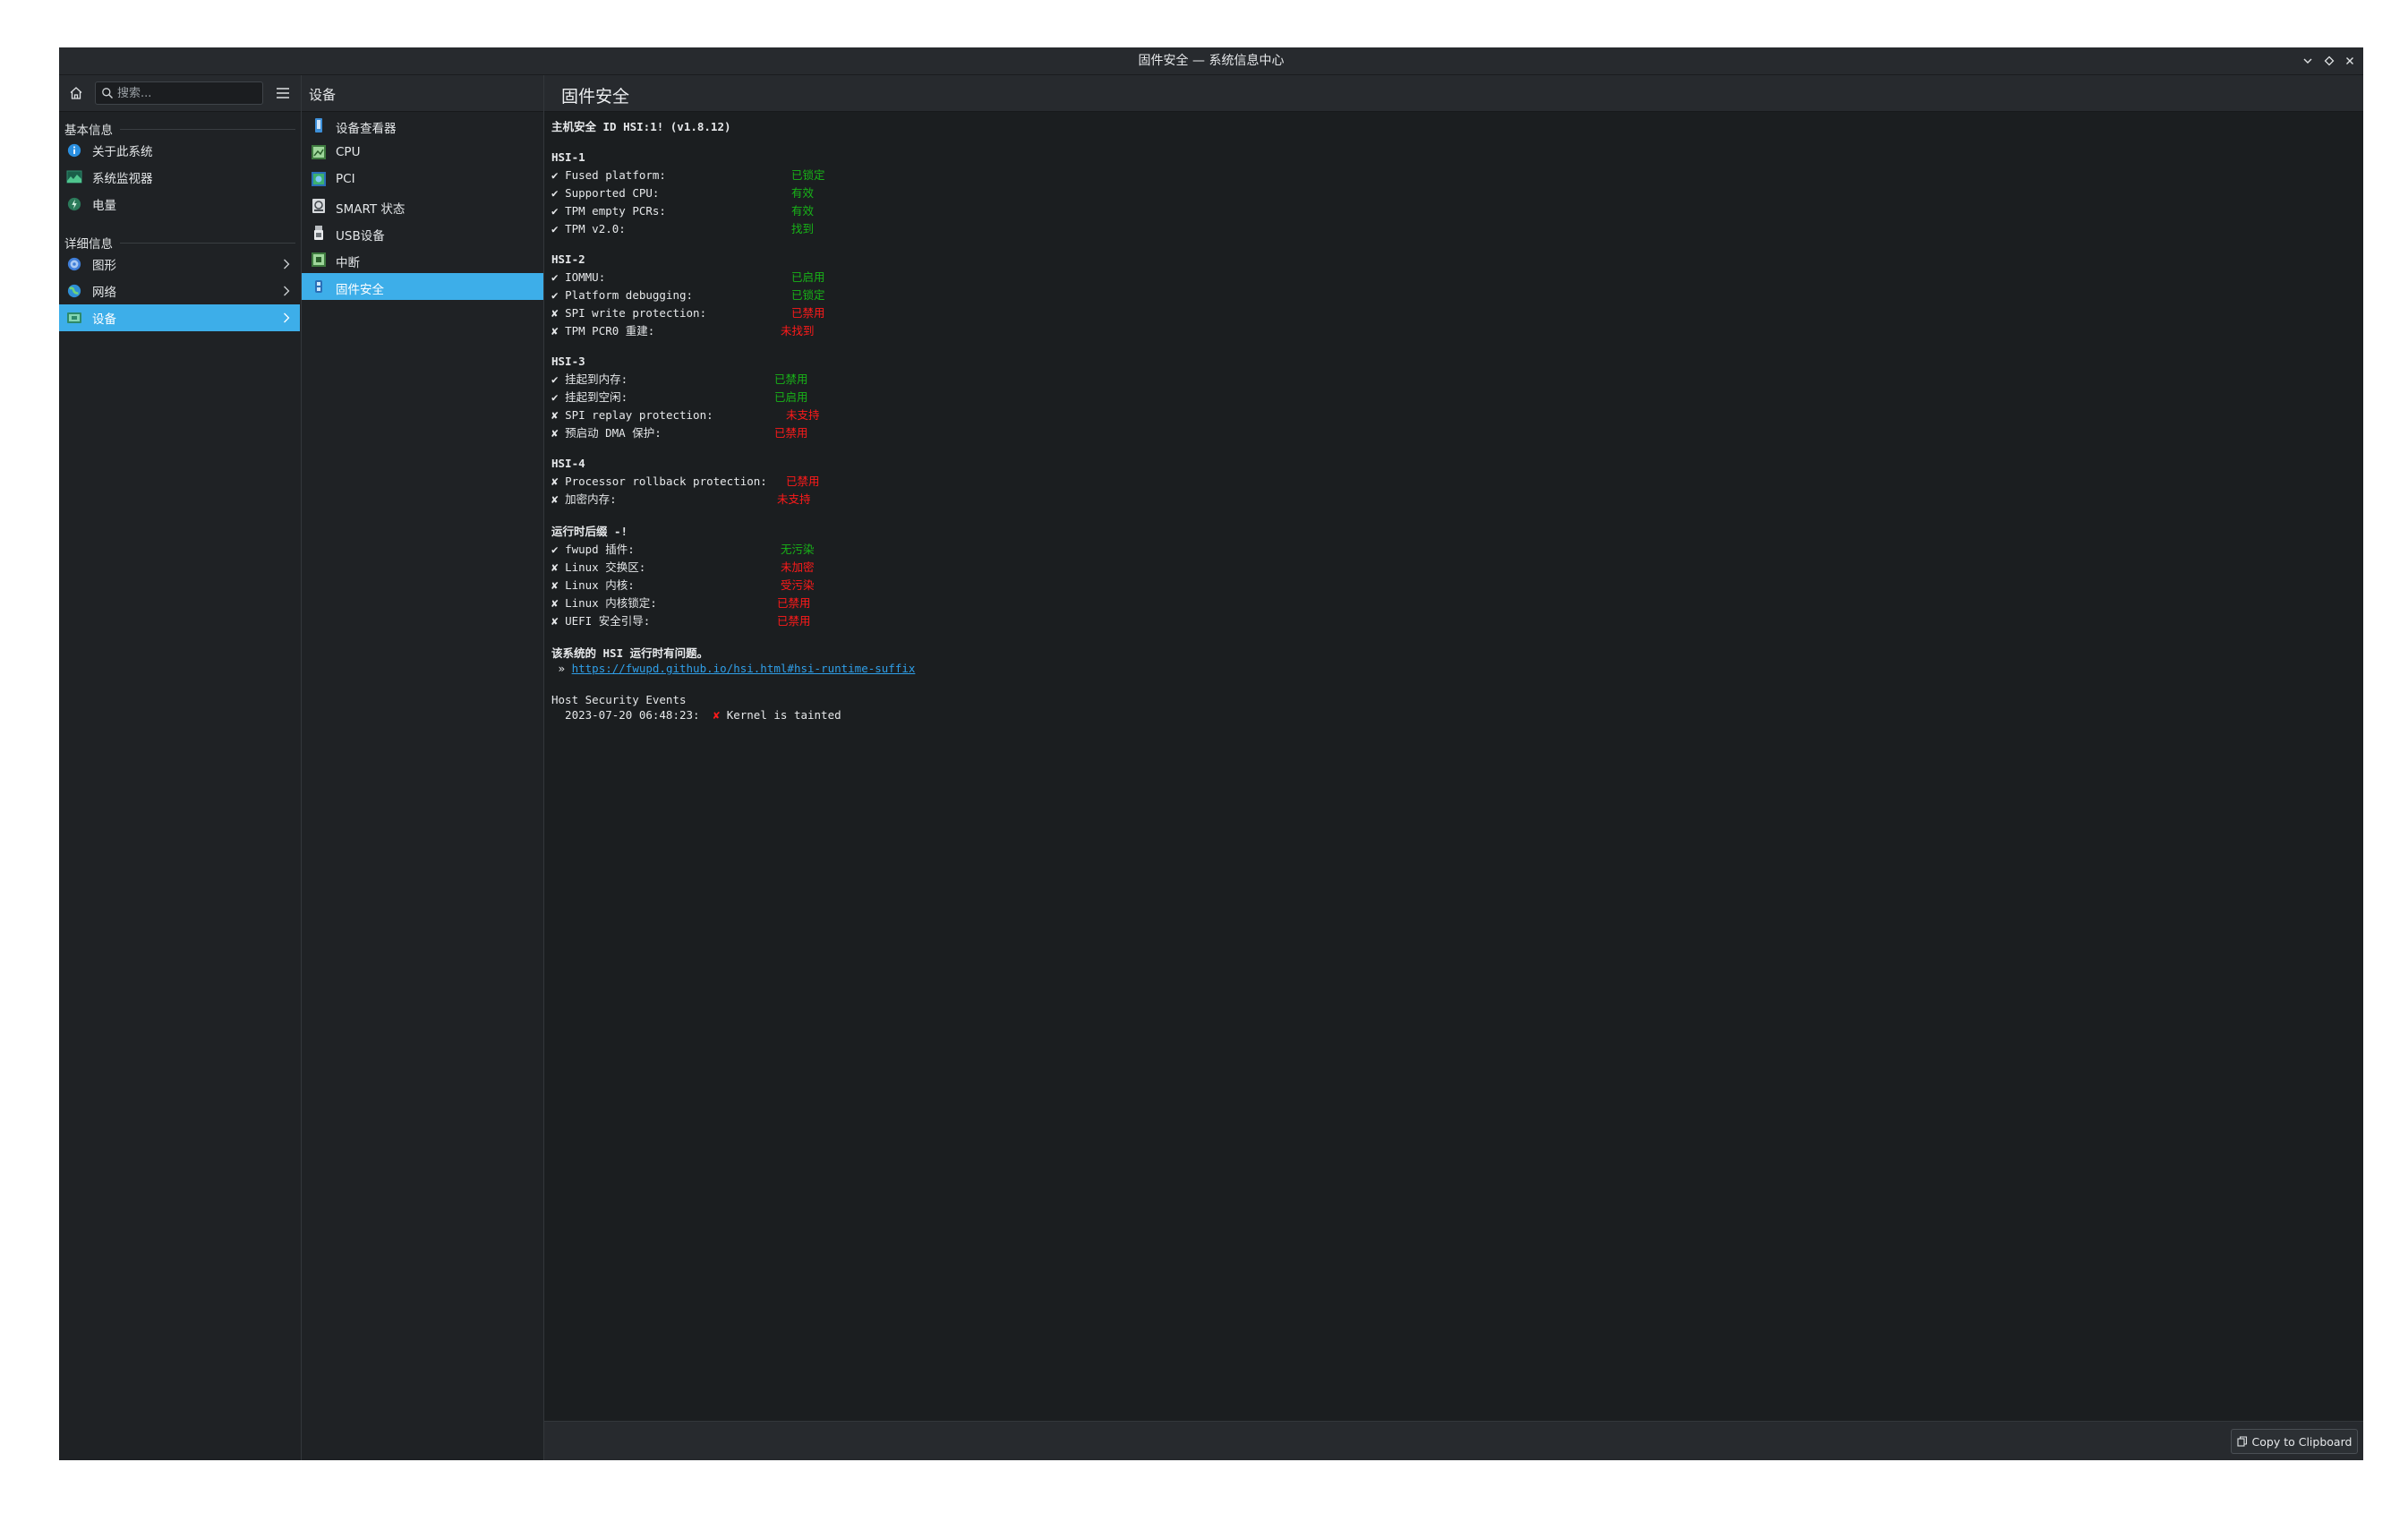 Image resolution: width=2408 pixels, height=1522 pixels. What do you see at coordinates (422, 259) in the screenshot?
I see `device-item-interrupts: 中断` at bounding box center [422, 259].